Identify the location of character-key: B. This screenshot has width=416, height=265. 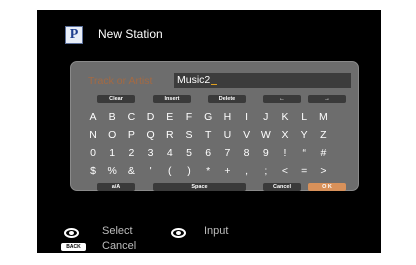
(112, 117).